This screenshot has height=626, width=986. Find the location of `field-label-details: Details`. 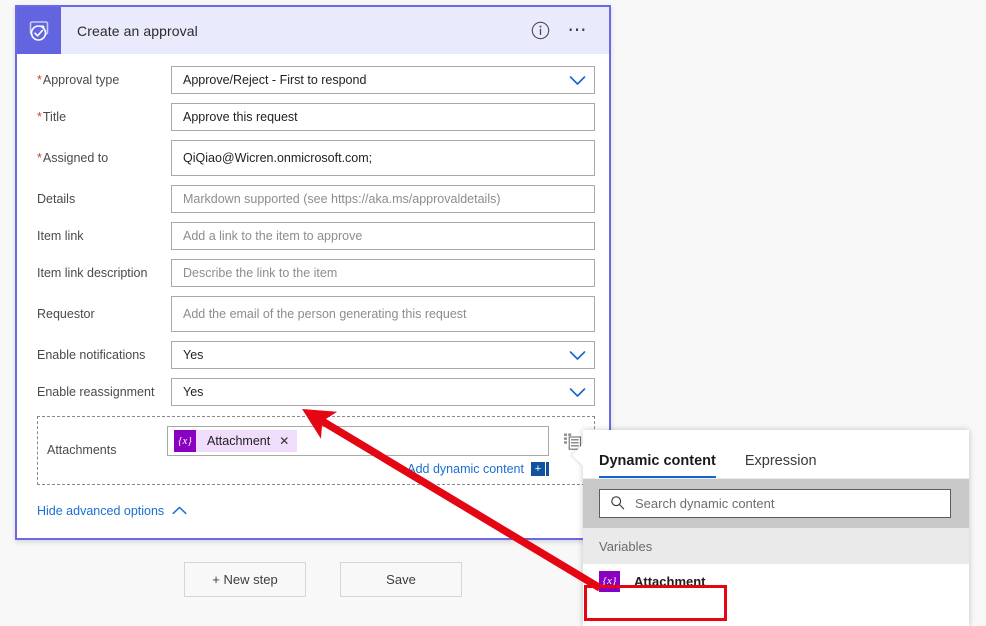

field-label-details: Details is located at coordinates (104, 199).